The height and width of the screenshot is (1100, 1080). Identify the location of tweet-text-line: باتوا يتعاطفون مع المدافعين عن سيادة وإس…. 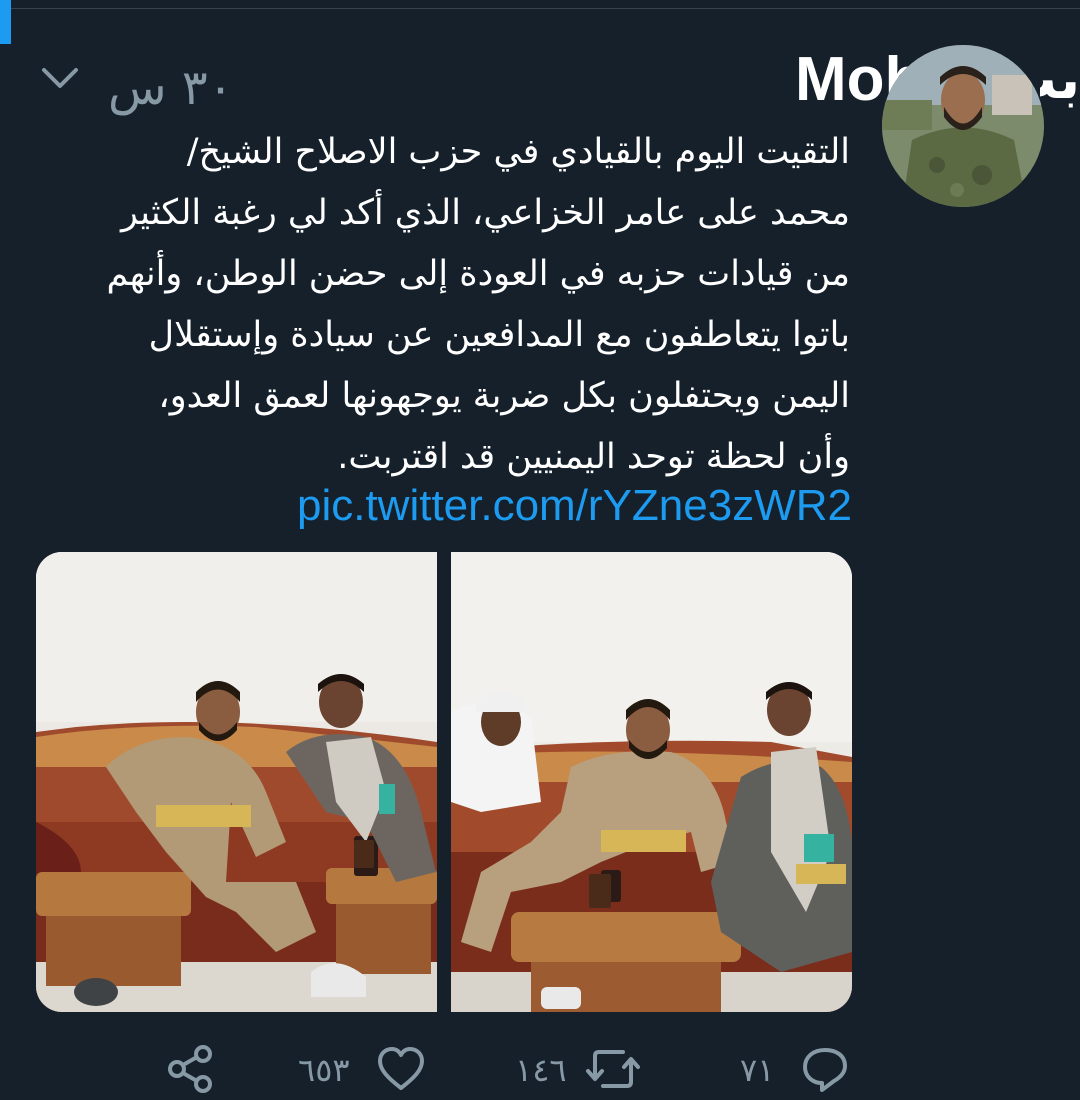
(499, 335).